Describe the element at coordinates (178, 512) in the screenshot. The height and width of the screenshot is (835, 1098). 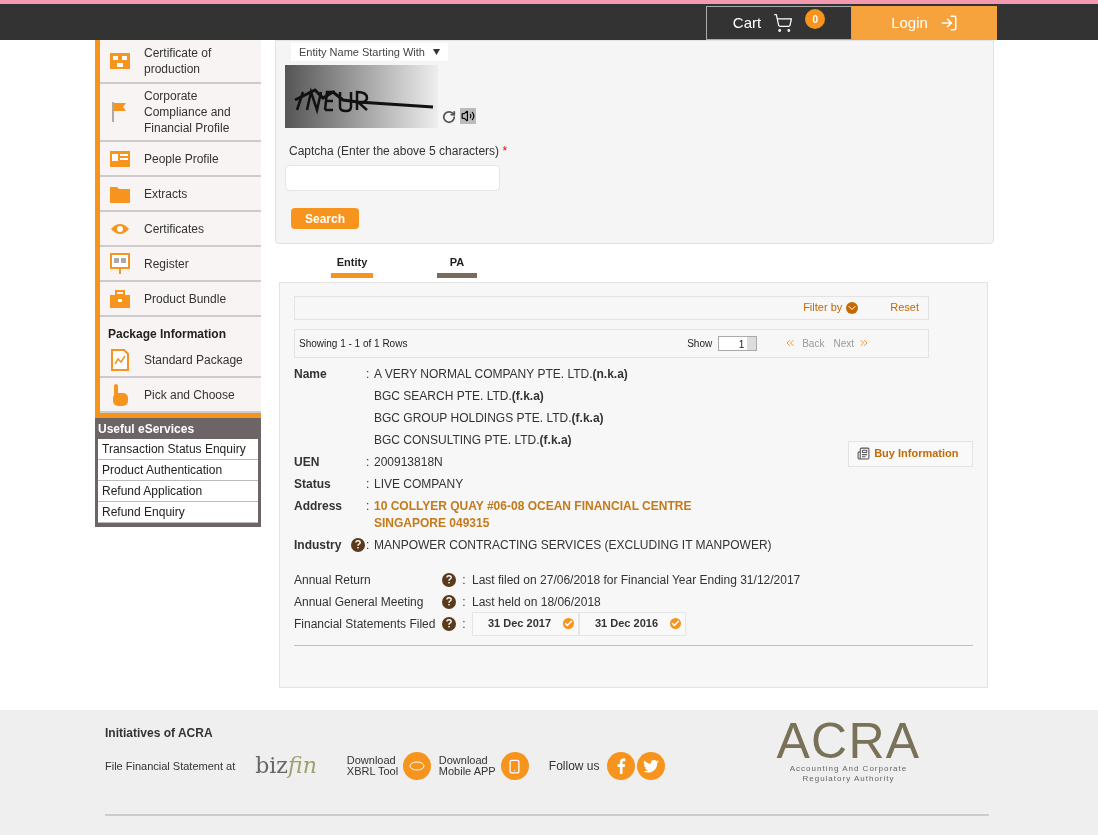
I see `eservice-link: Refund Enquiry` at that location.